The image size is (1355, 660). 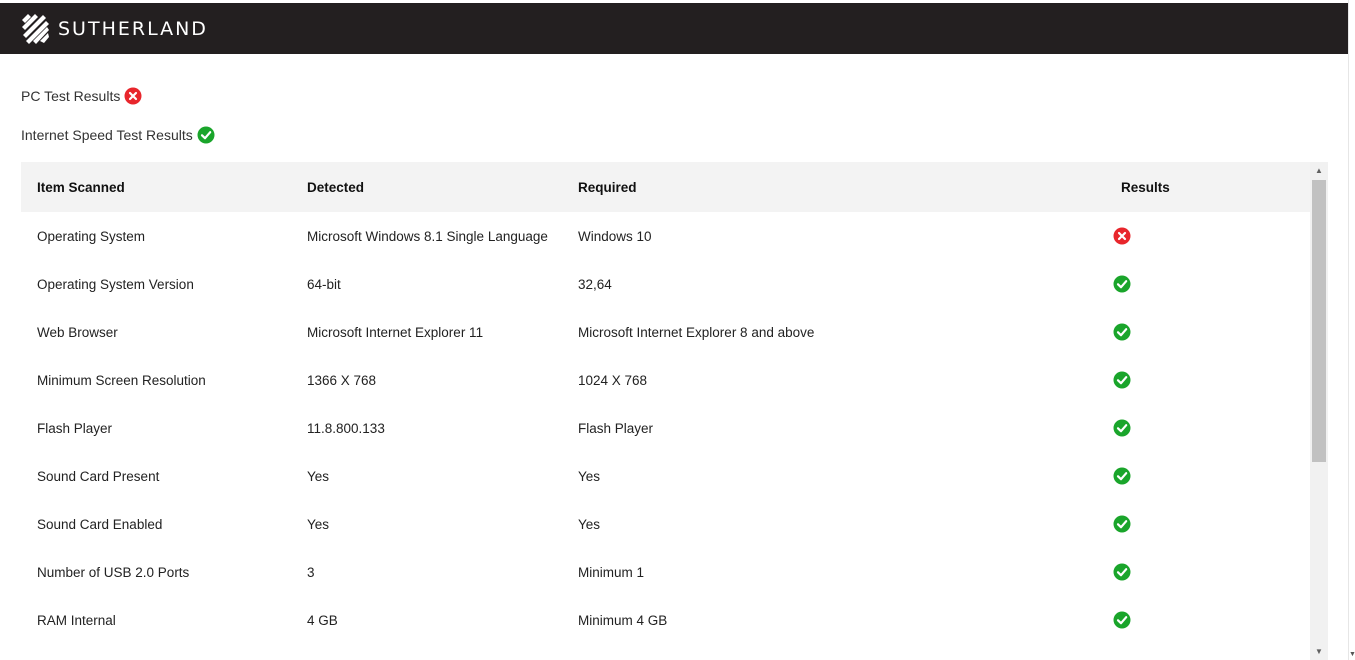 What do you see at coordinates (115, 284) in the screenshot?
I see `cell-item: Operating System Version` at bounding box center [115, 284].